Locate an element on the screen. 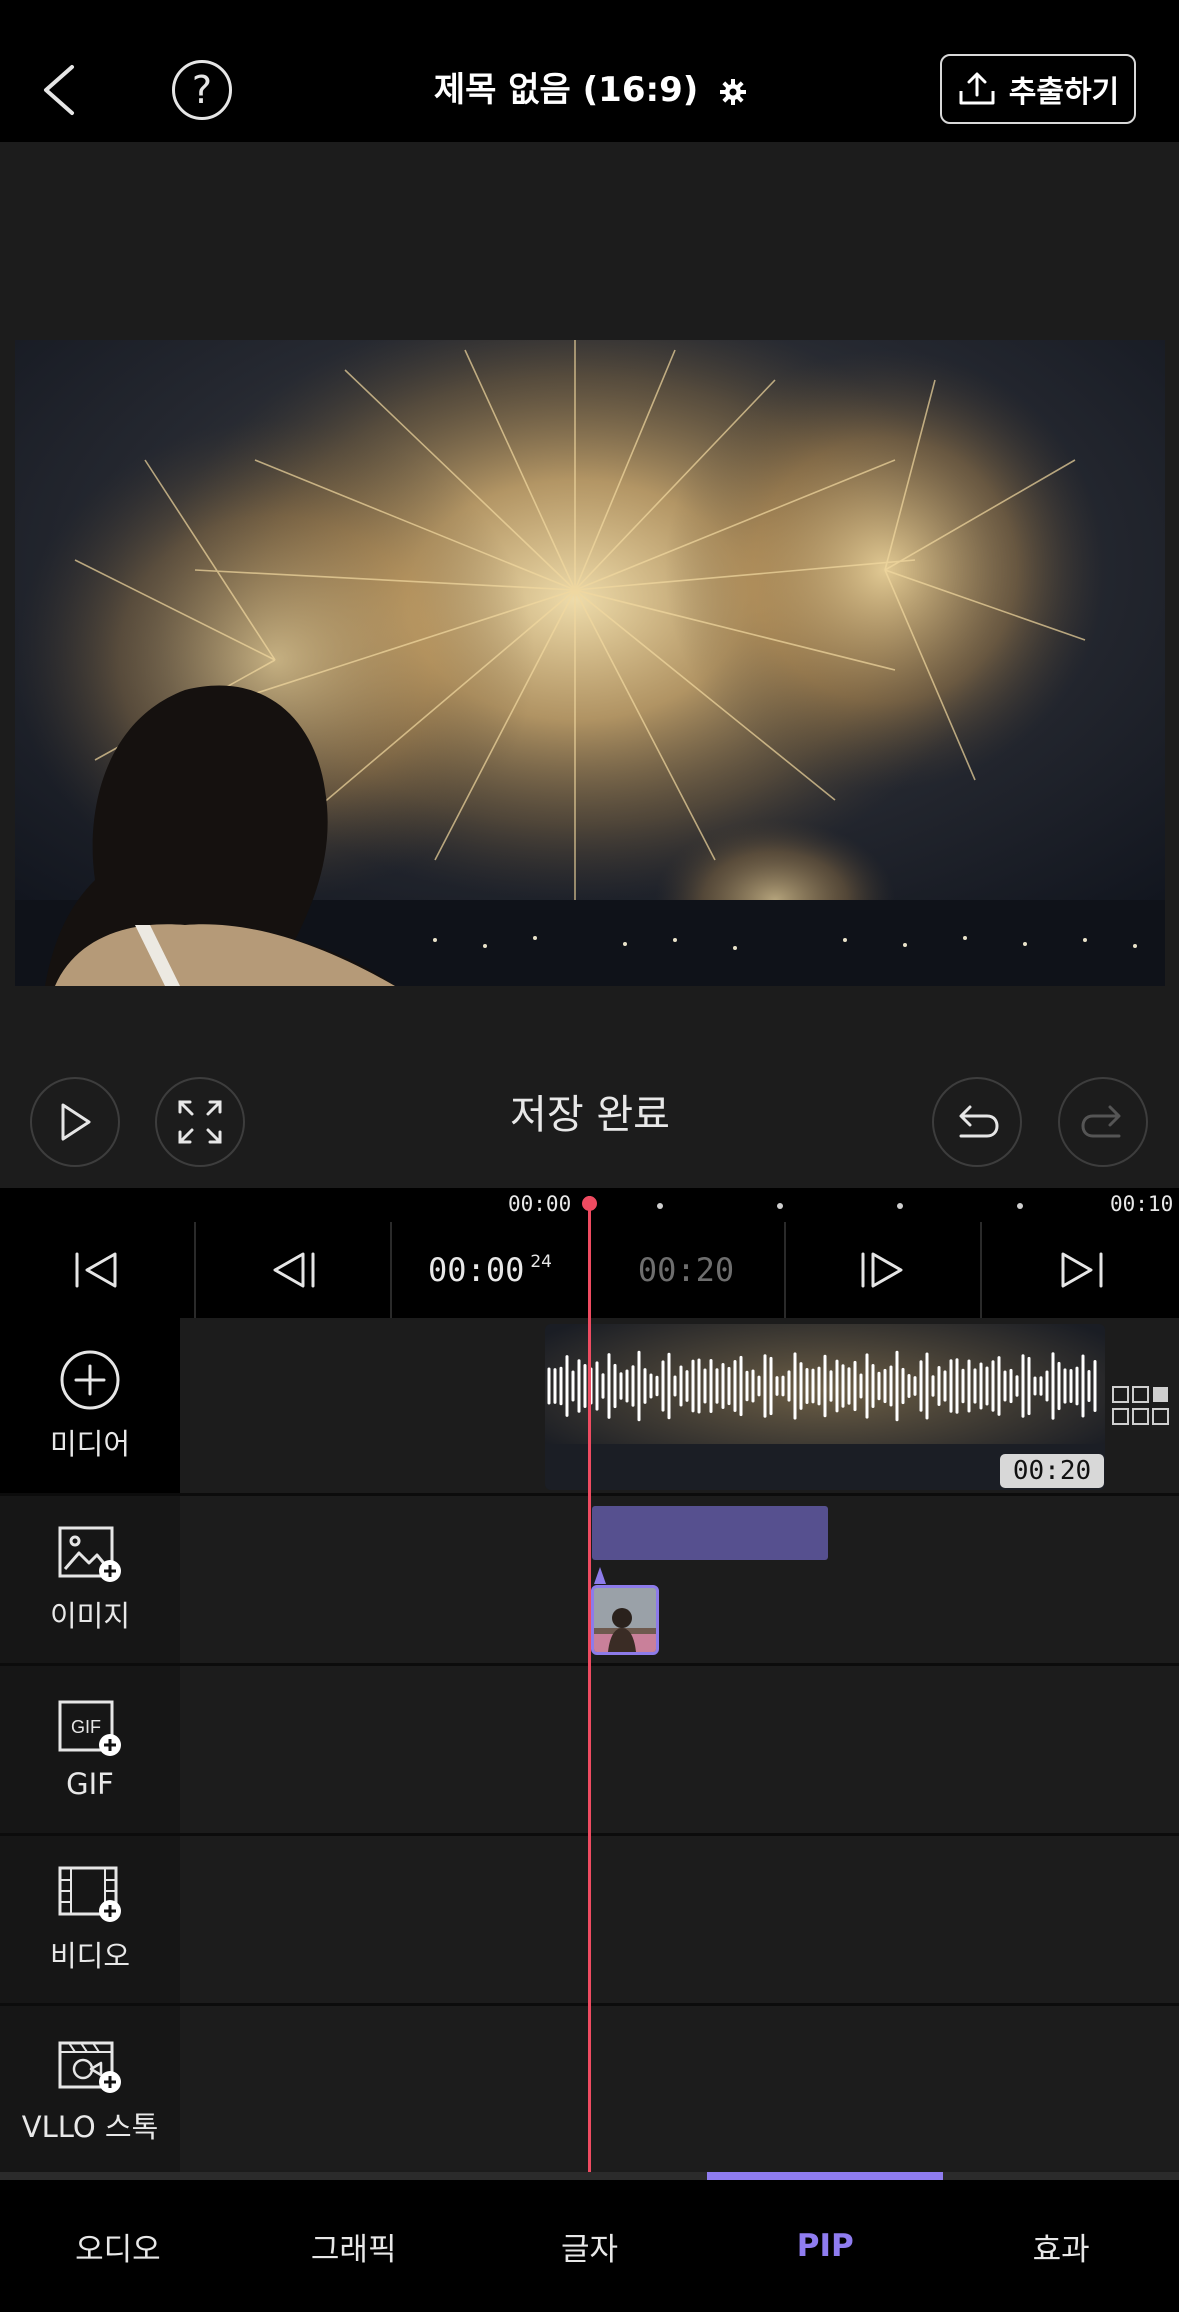 This screenshot has width=1179, height=2312. skip-end-icon is located at coordinates (1081, 1270).